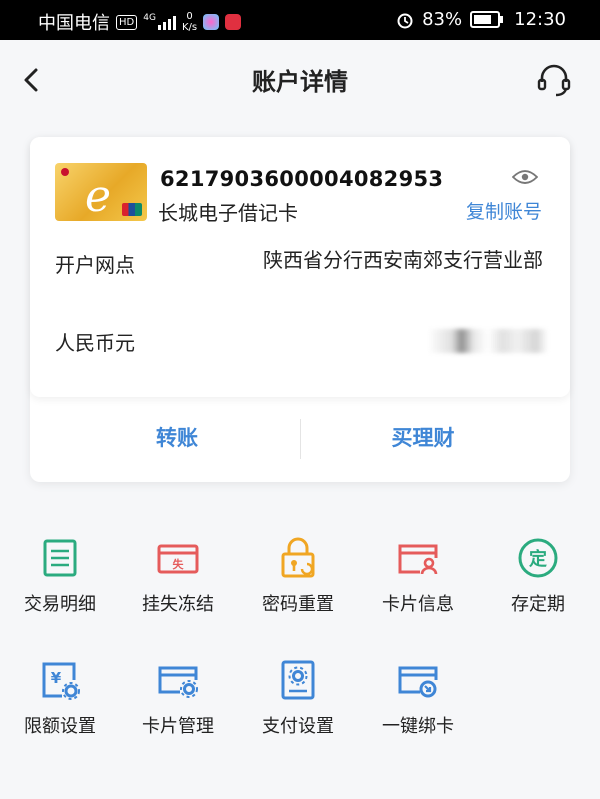  What do you see at coordinates (554, 80) in the screenshot?
I see `customer-service-icon` at bounding box center [554, 80].